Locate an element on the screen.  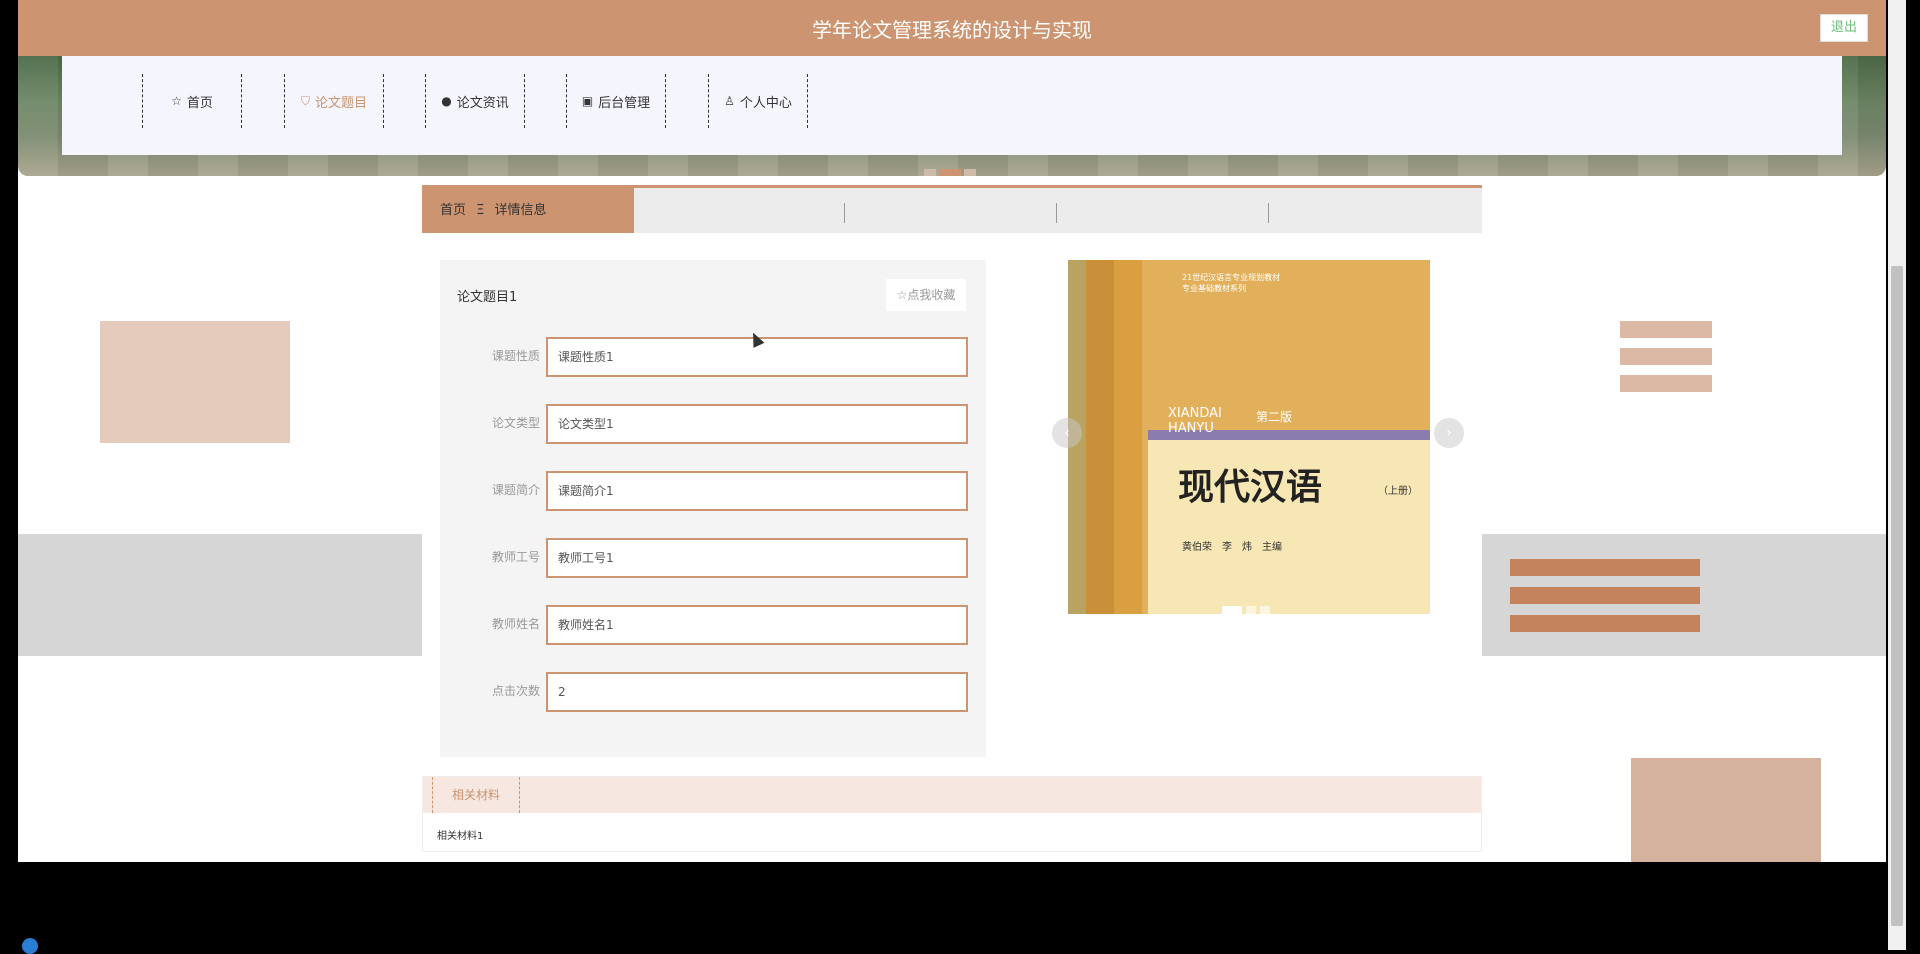
field-label: 课题简介 is located at coordinates (515, 490).